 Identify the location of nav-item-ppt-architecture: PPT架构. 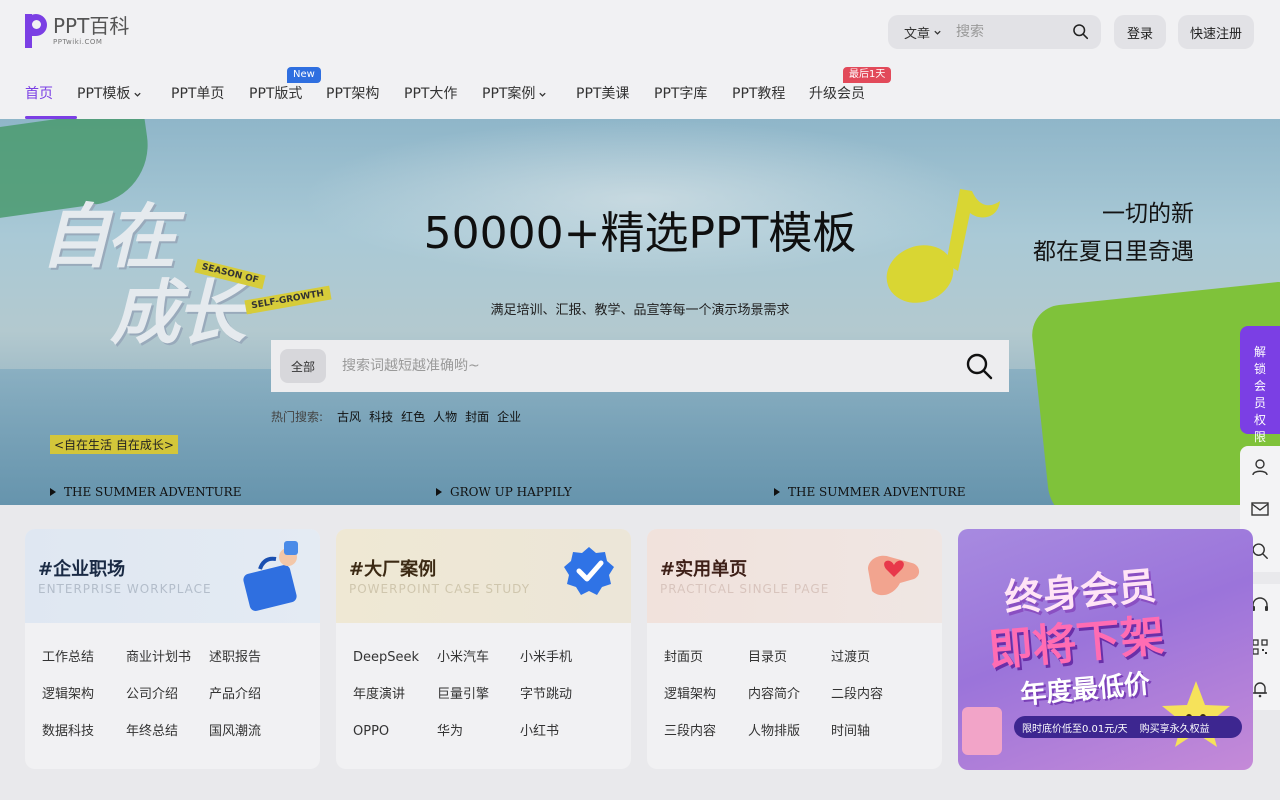
(365, 94).